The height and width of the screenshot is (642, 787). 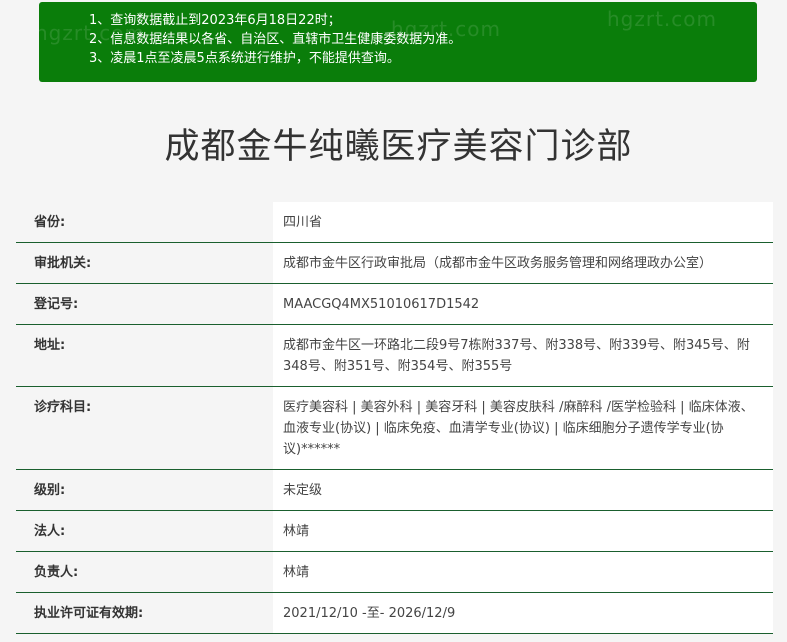 What do you see at coordinates (275, 39) in the screenshot?
I see `notice-line-2: 2、信息数据结果以各省、自治区、直辖市卫生健康委数据为准。` at bounding box center [275, 39].